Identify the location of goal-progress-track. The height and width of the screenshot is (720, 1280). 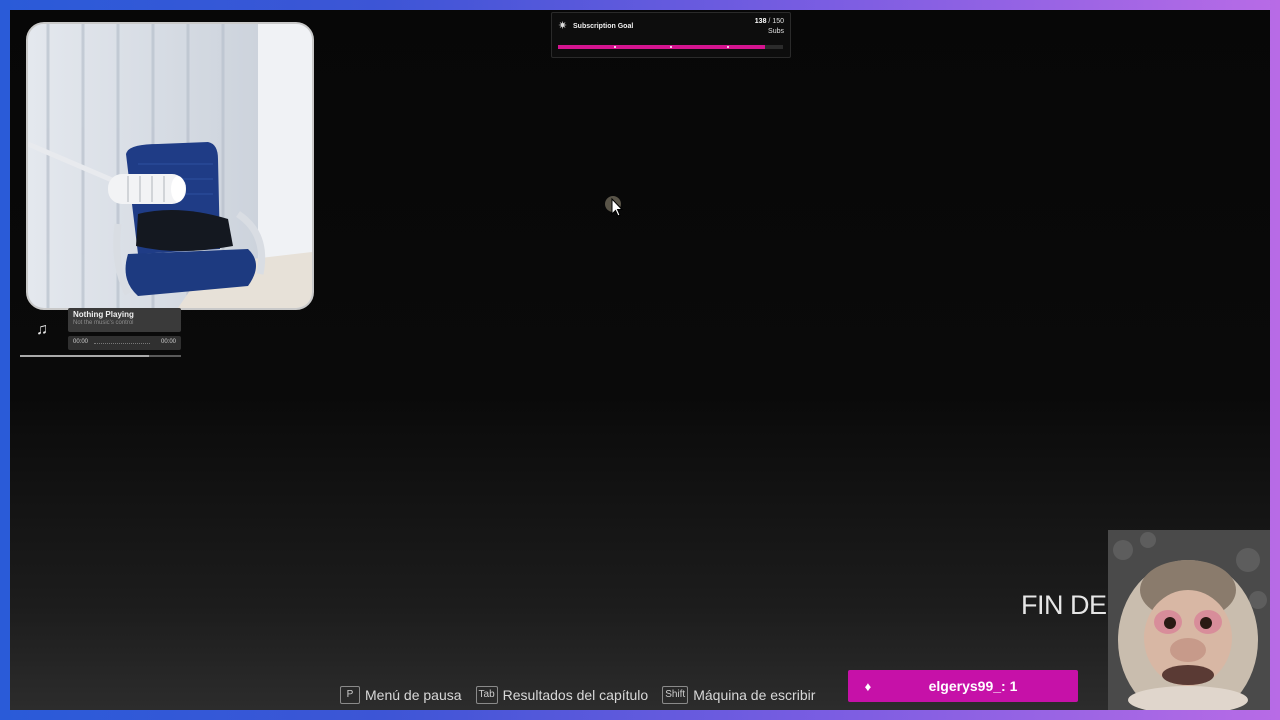
(670, 47).